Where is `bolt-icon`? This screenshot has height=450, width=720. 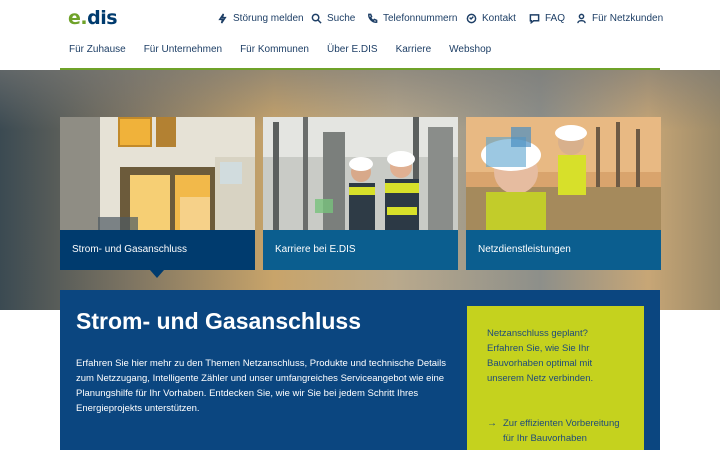 bolt-icon is located at coordinates (222, 18).